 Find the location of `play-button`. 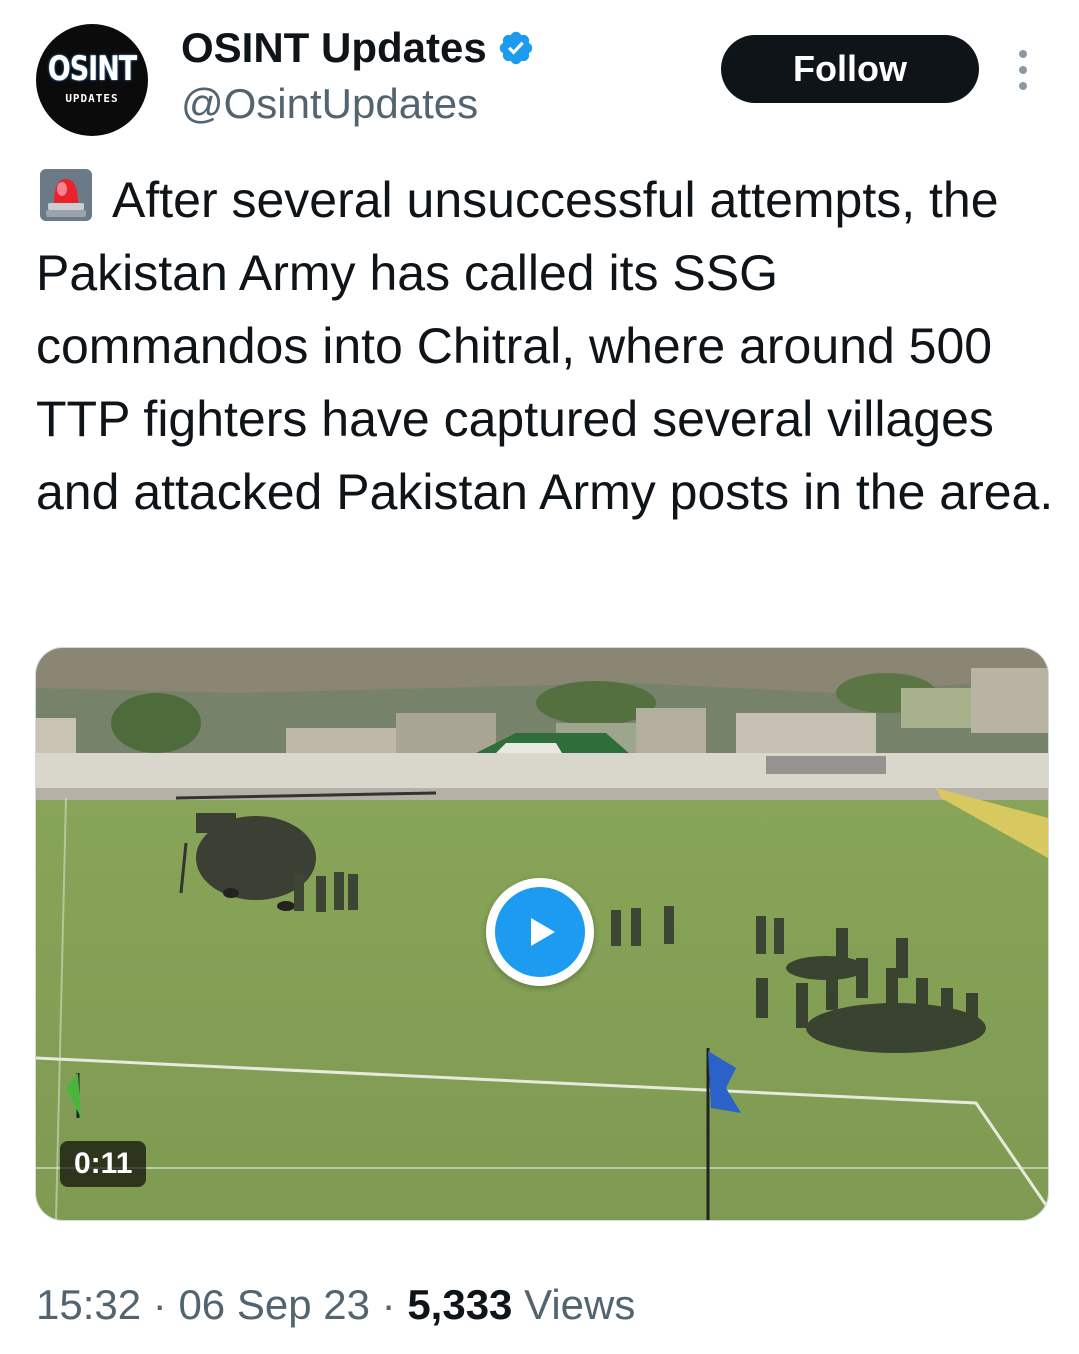

play-button is located at coordinates (540, 932).